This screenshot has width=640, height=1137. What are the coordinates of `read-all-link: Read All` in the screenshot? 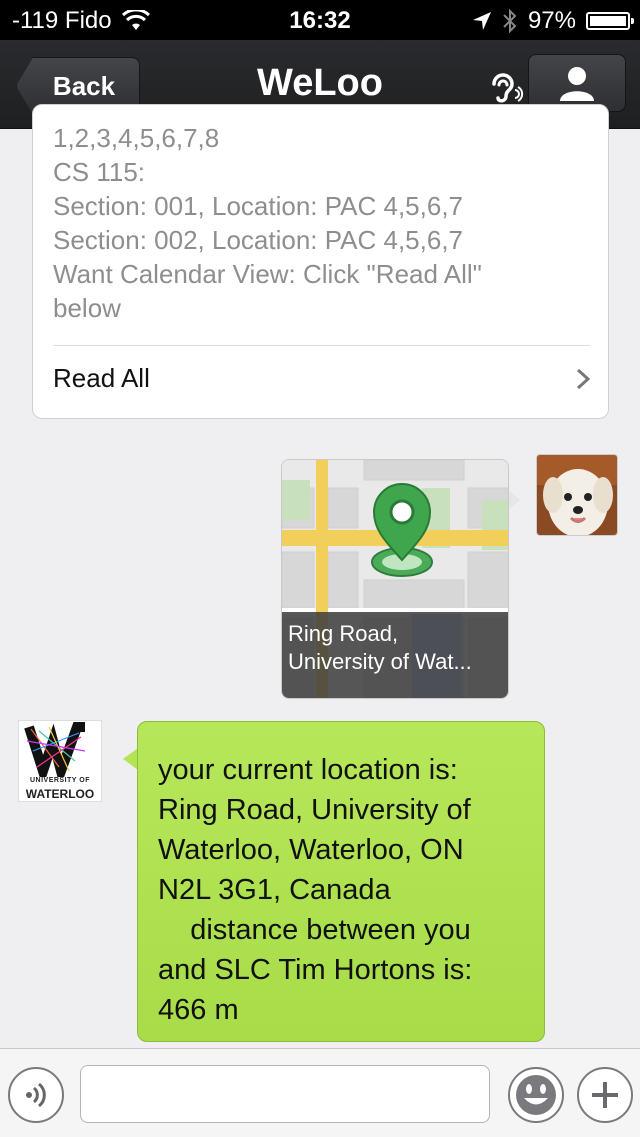 It's located at (101, 378).